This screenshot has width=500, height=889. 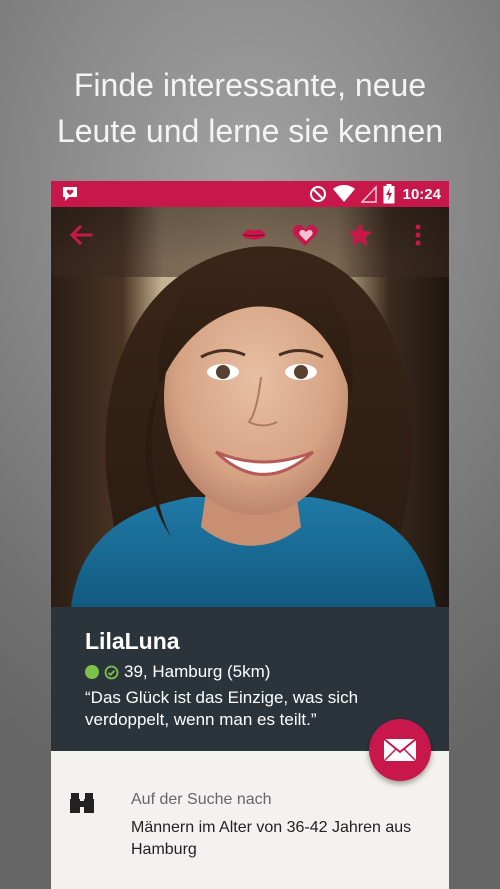 What do you see at coordinates (317, 194) in the screenshot?
I see `do-not-disturb-icon` at bounding box center [317, 194].